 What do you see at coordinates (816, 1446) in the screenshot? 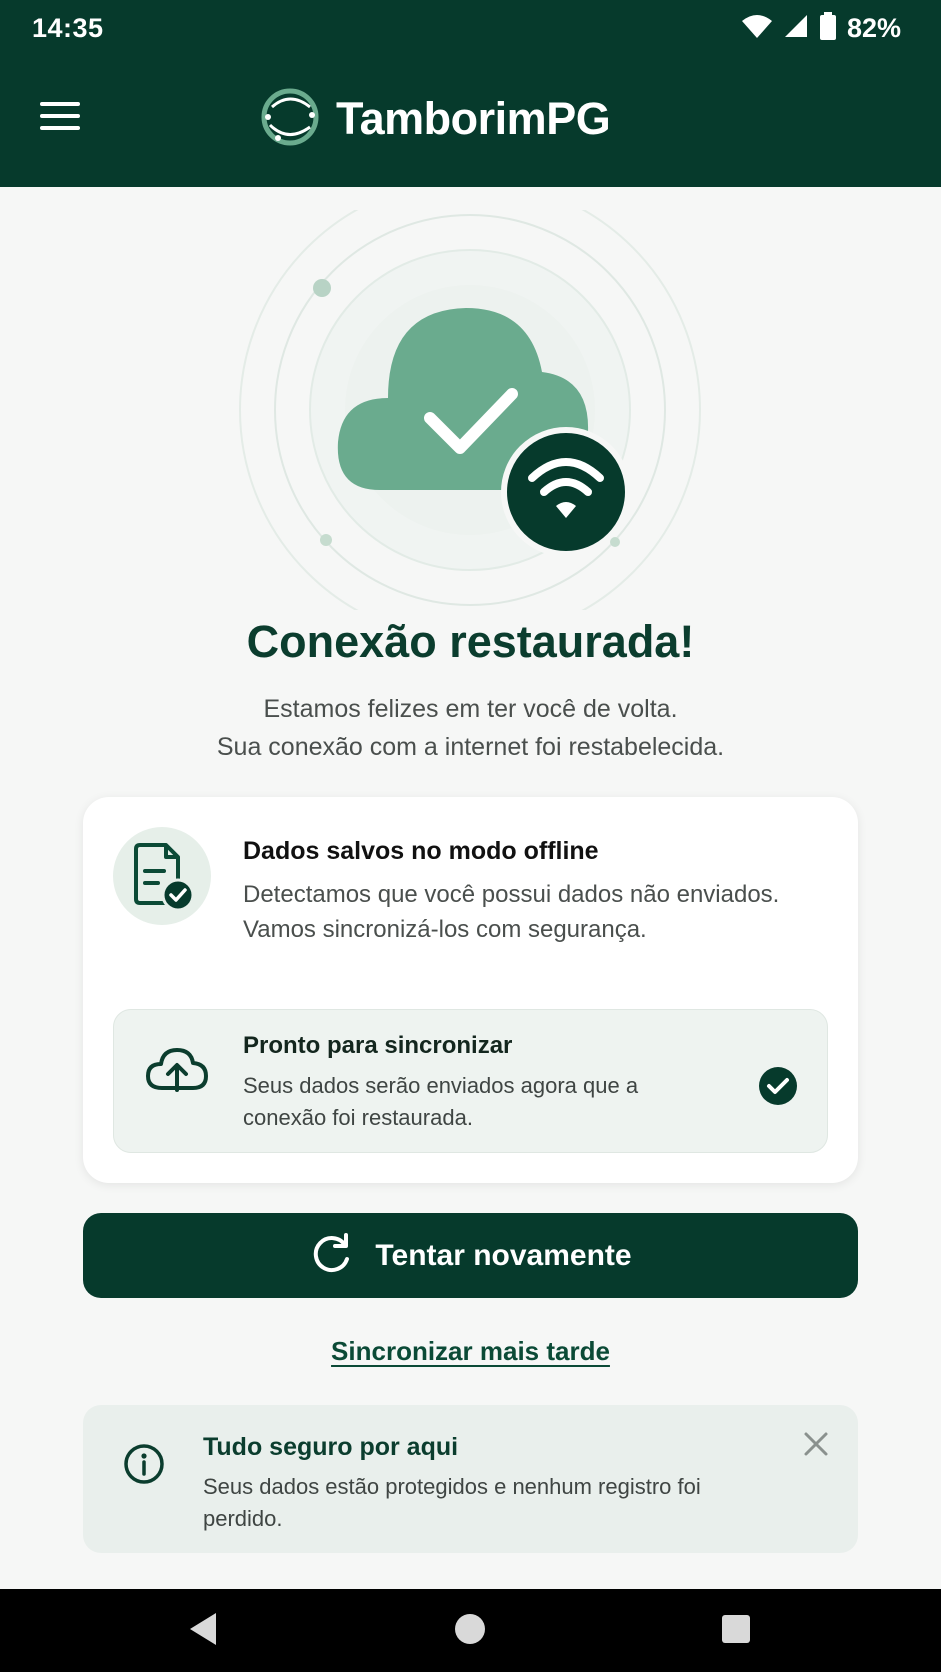
I see `close-icon` at bounding box center [816, 1446].